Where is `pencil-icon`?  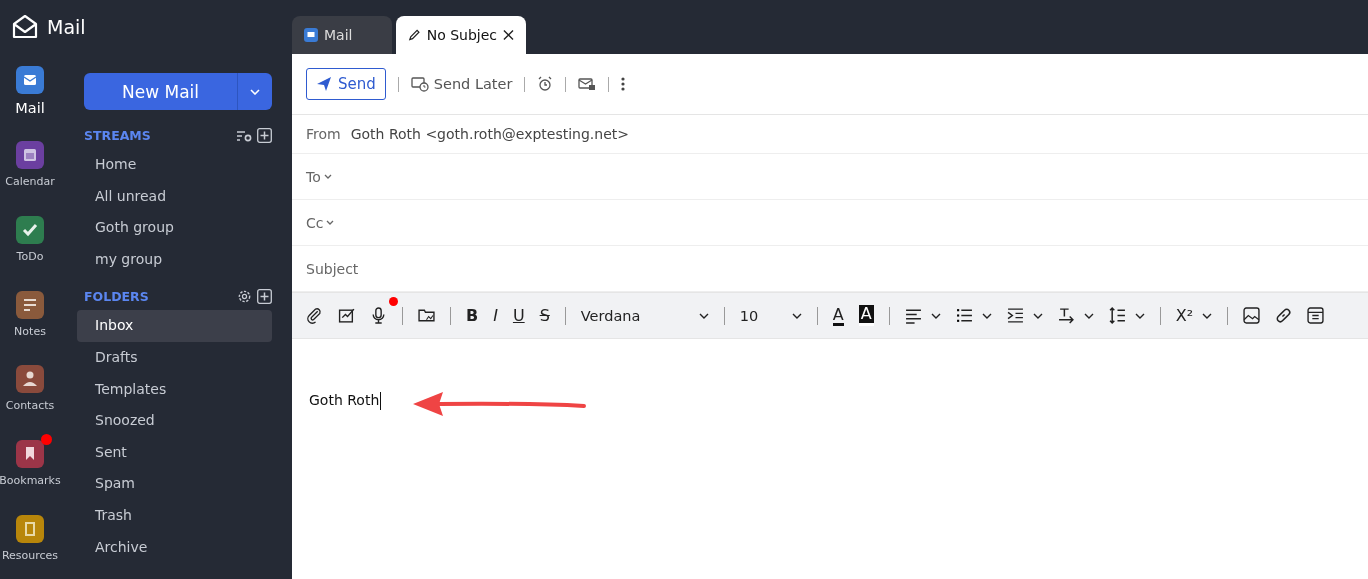
pencil-icon is located at coordinates (414, 35).